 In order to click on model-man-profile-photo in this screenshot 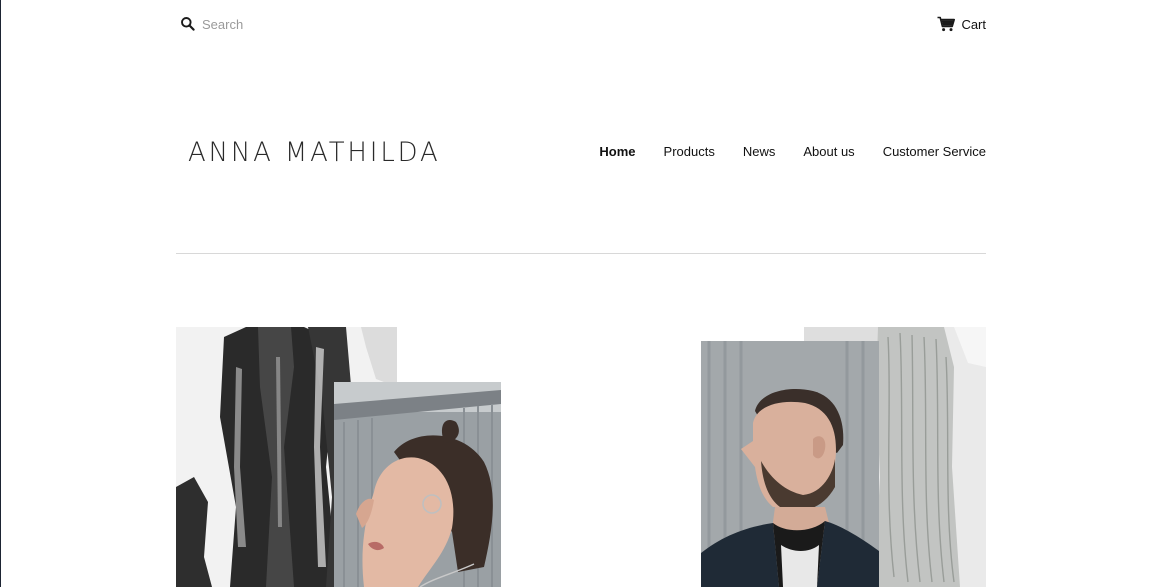, I will do `click(790, 464)`.